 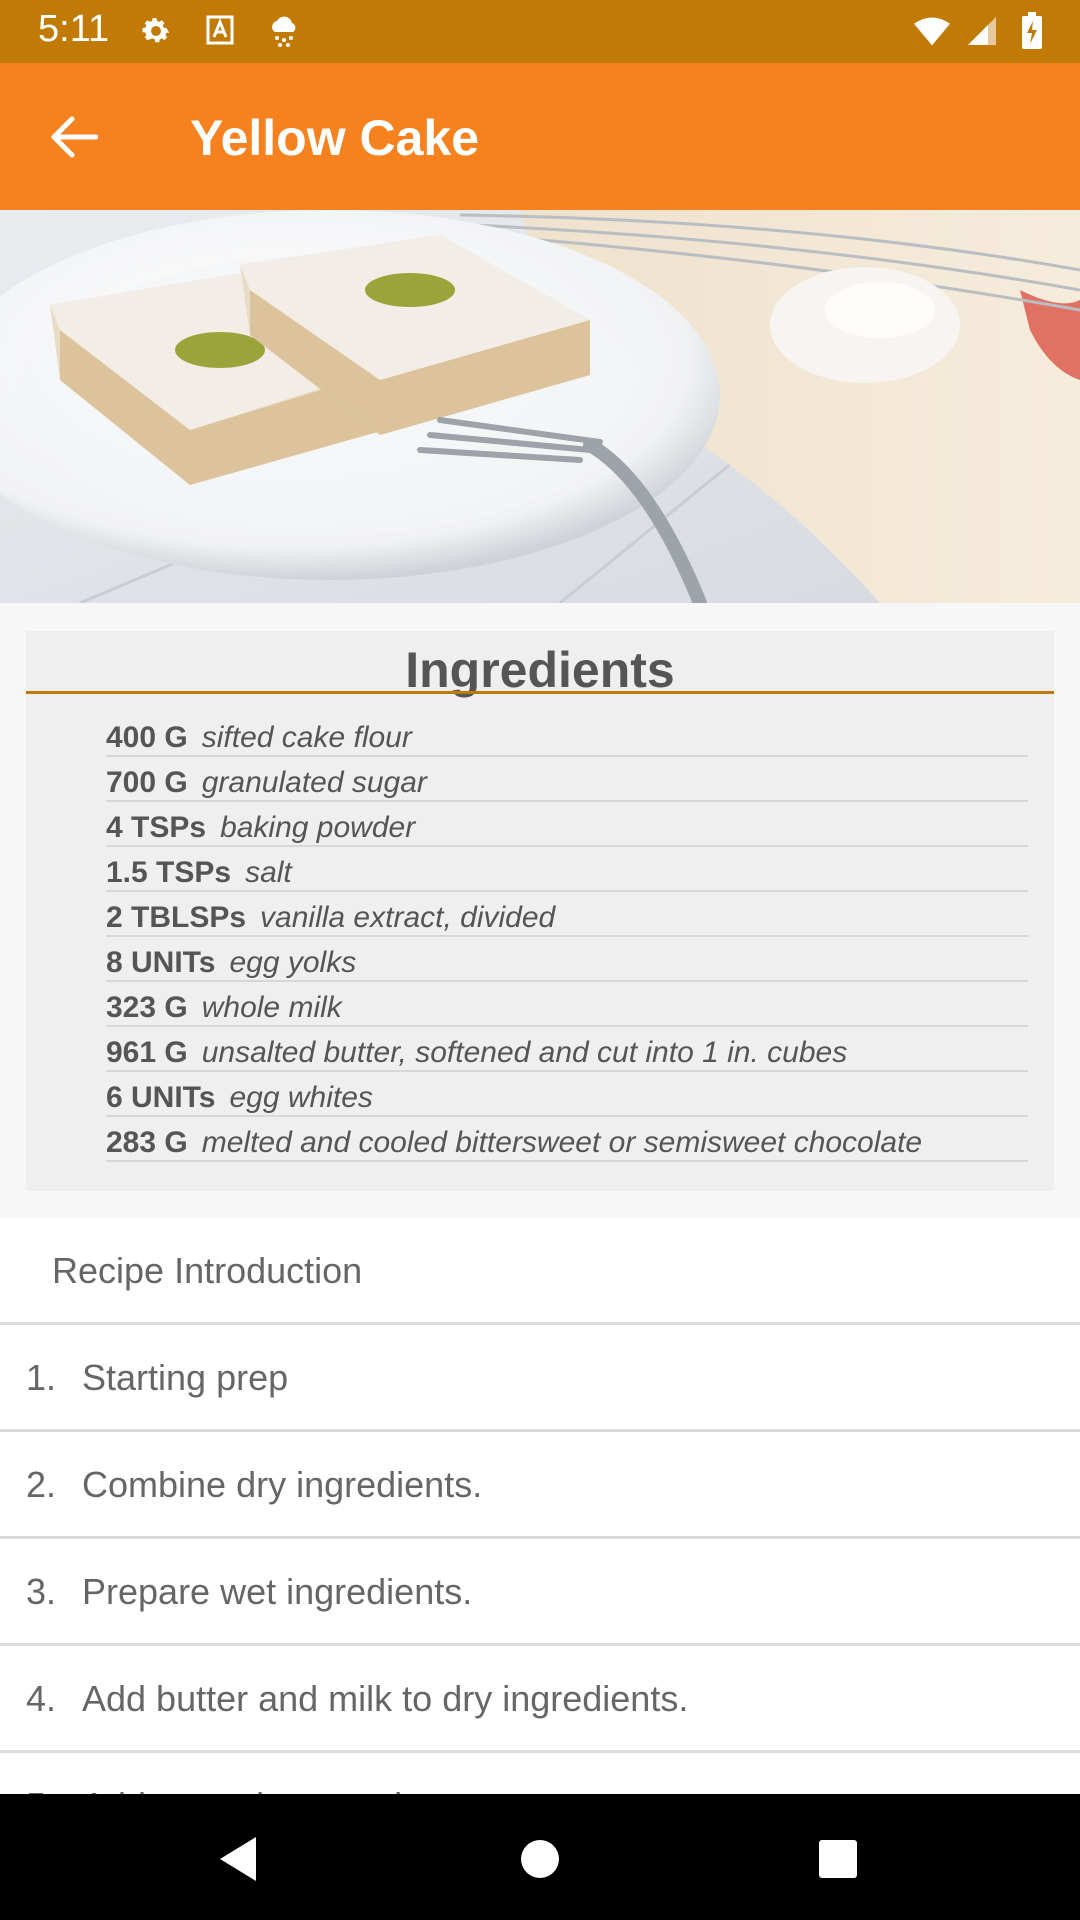 I want to click on weather-snow-icon, so click(x=284, y=31).